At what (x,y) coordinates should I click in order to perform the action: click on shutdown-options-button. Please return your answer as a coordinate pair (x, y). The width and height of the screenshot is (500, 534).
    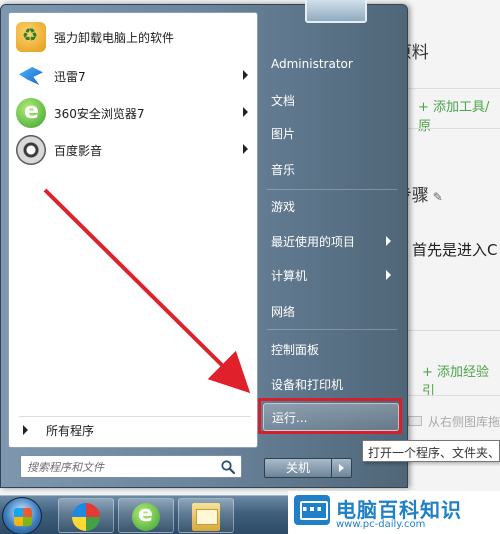
    Looking at the image, I should click on (342, 468).